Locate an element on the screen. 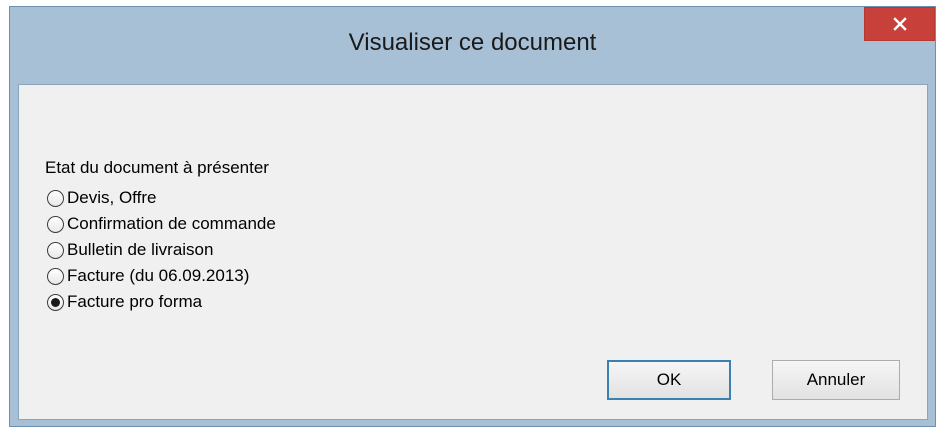 The image size is (936, 427). close-icon is located at coordinates (899, 24).